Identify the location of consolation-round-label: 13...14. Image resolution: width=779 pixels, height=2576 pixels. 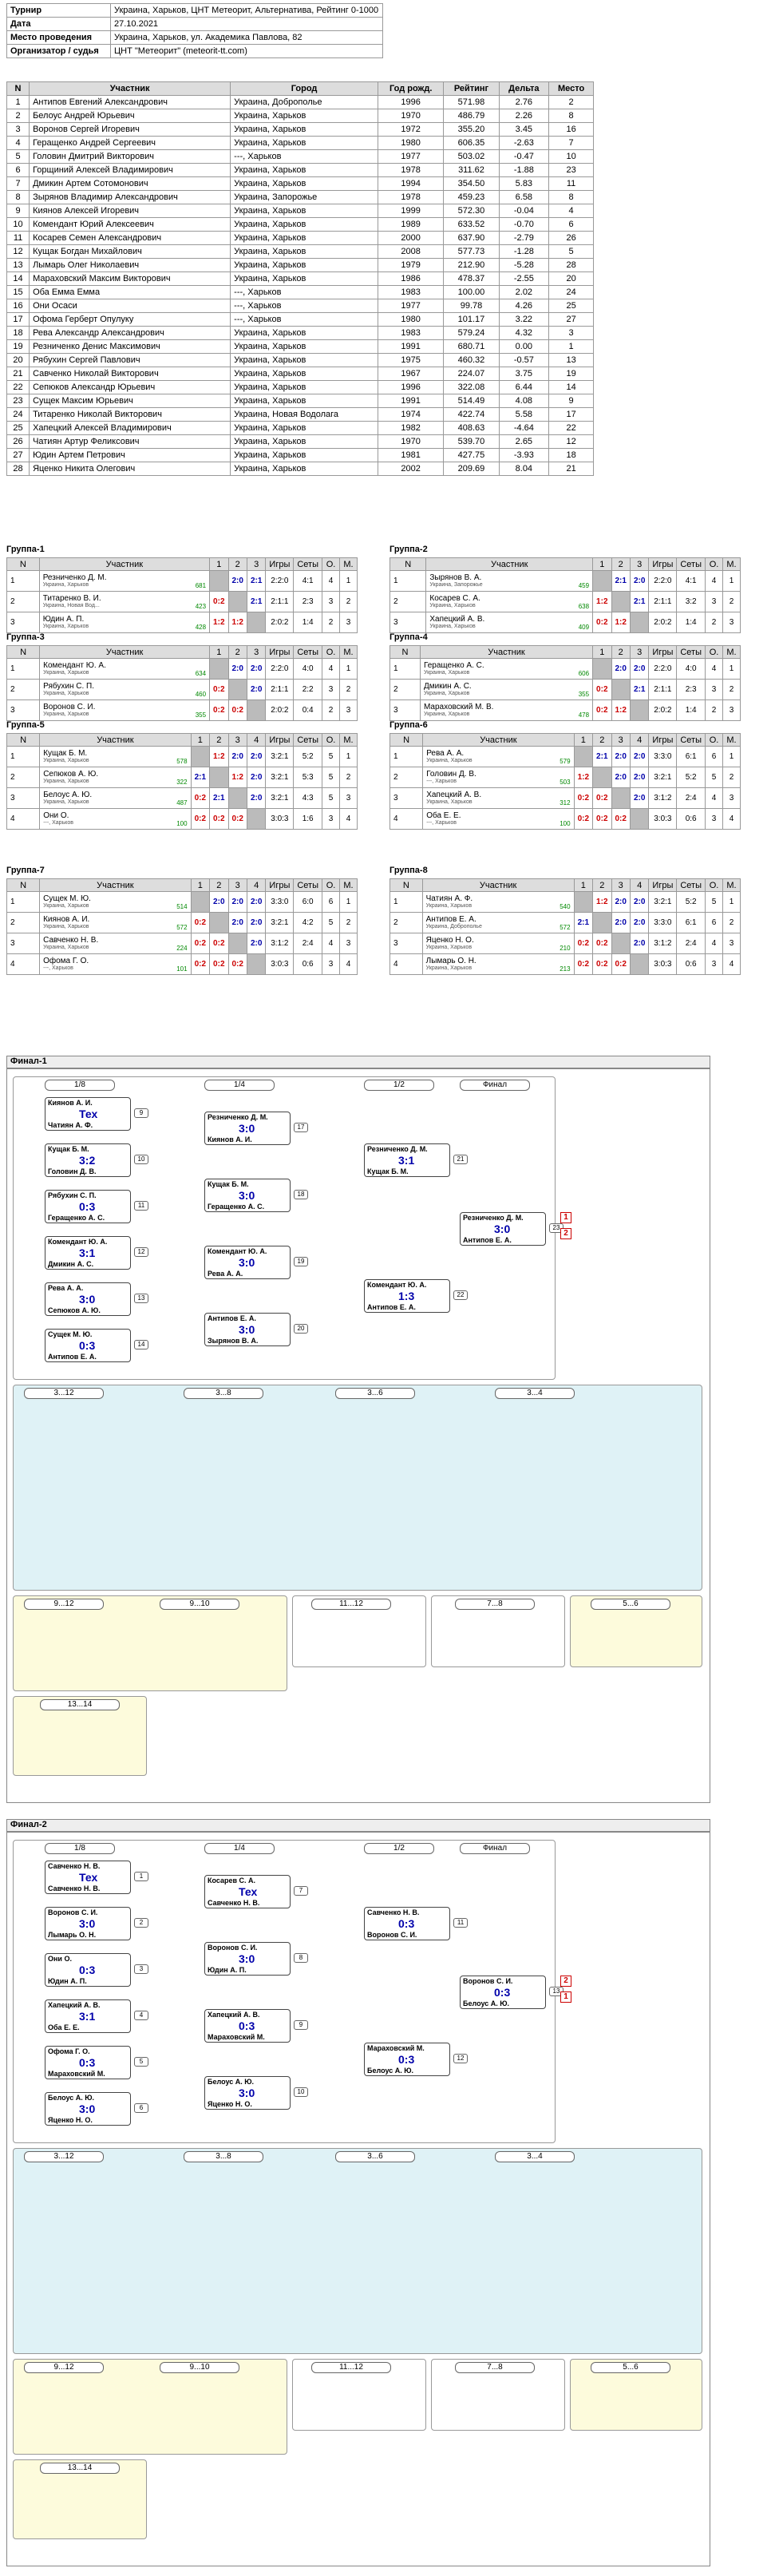
(80, 1704).